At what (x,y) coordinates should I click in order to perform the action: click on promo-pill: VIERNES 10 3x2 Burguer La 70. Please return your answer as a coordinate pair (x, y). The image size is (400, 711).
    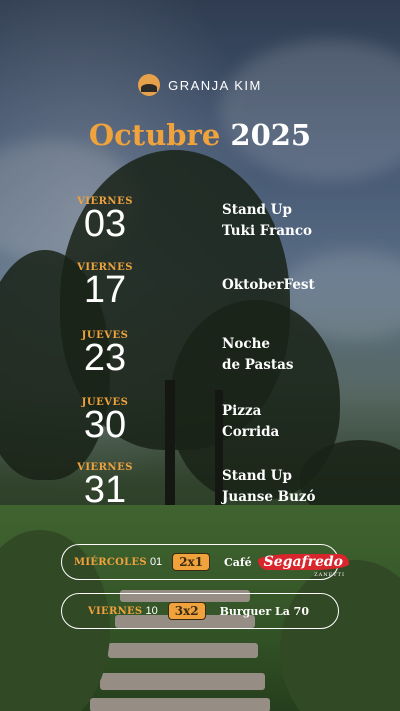
    Looking at the image, I should click on (200, 611).